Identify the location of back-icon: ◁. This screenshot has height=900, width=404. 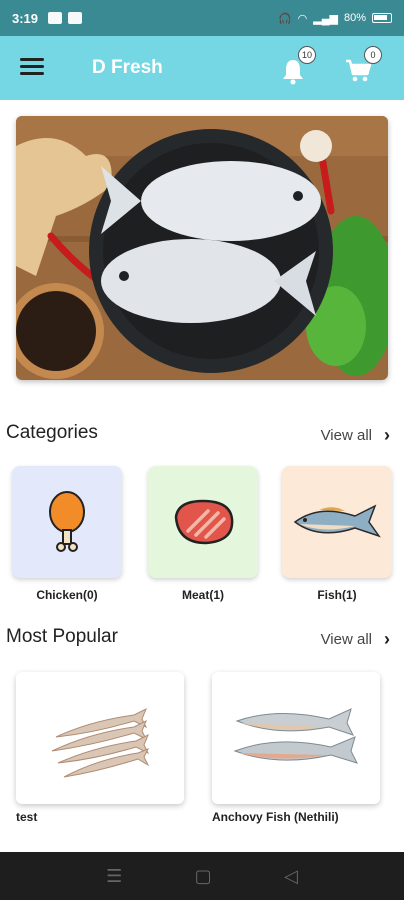
(291, 876).